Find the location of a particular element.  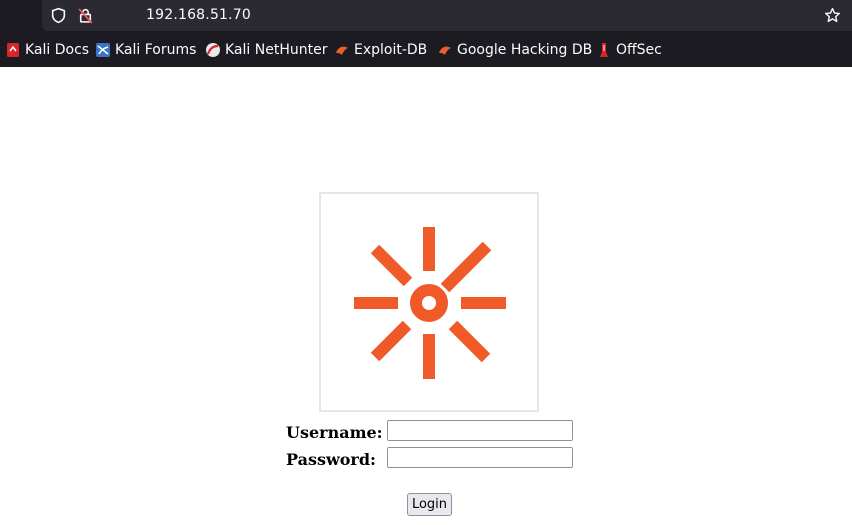

username-field is located at coordinates (480, 430).